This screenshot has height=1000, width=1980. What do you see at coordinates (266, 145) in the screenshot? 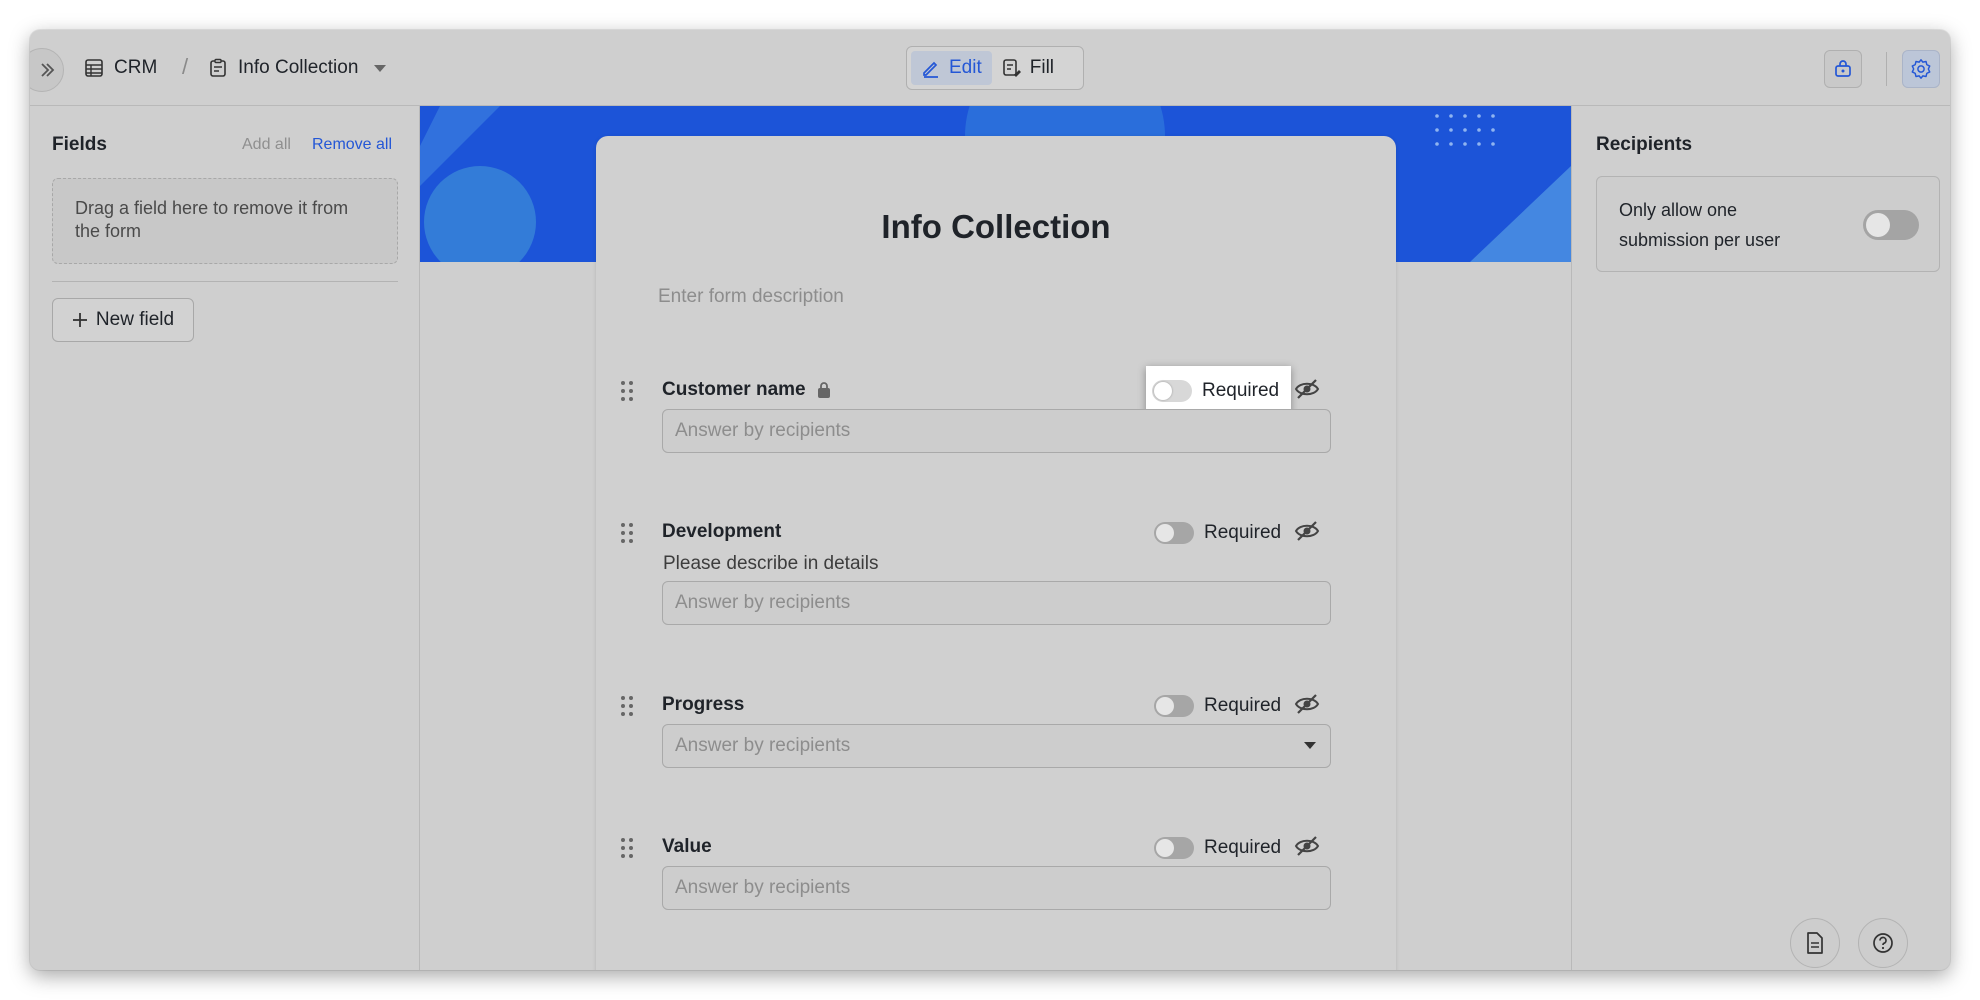
I see `add-all-button: Add all` at bounding box center [266, 145].